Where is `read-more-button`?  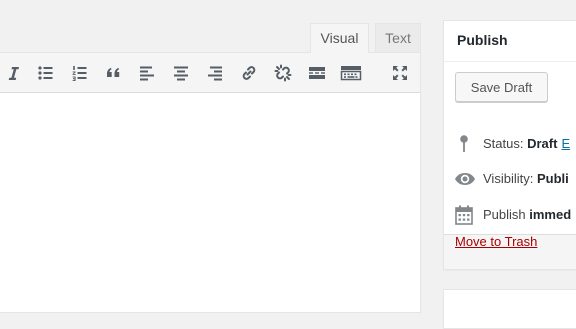 read-more-button is located at coordinates (317, 73).